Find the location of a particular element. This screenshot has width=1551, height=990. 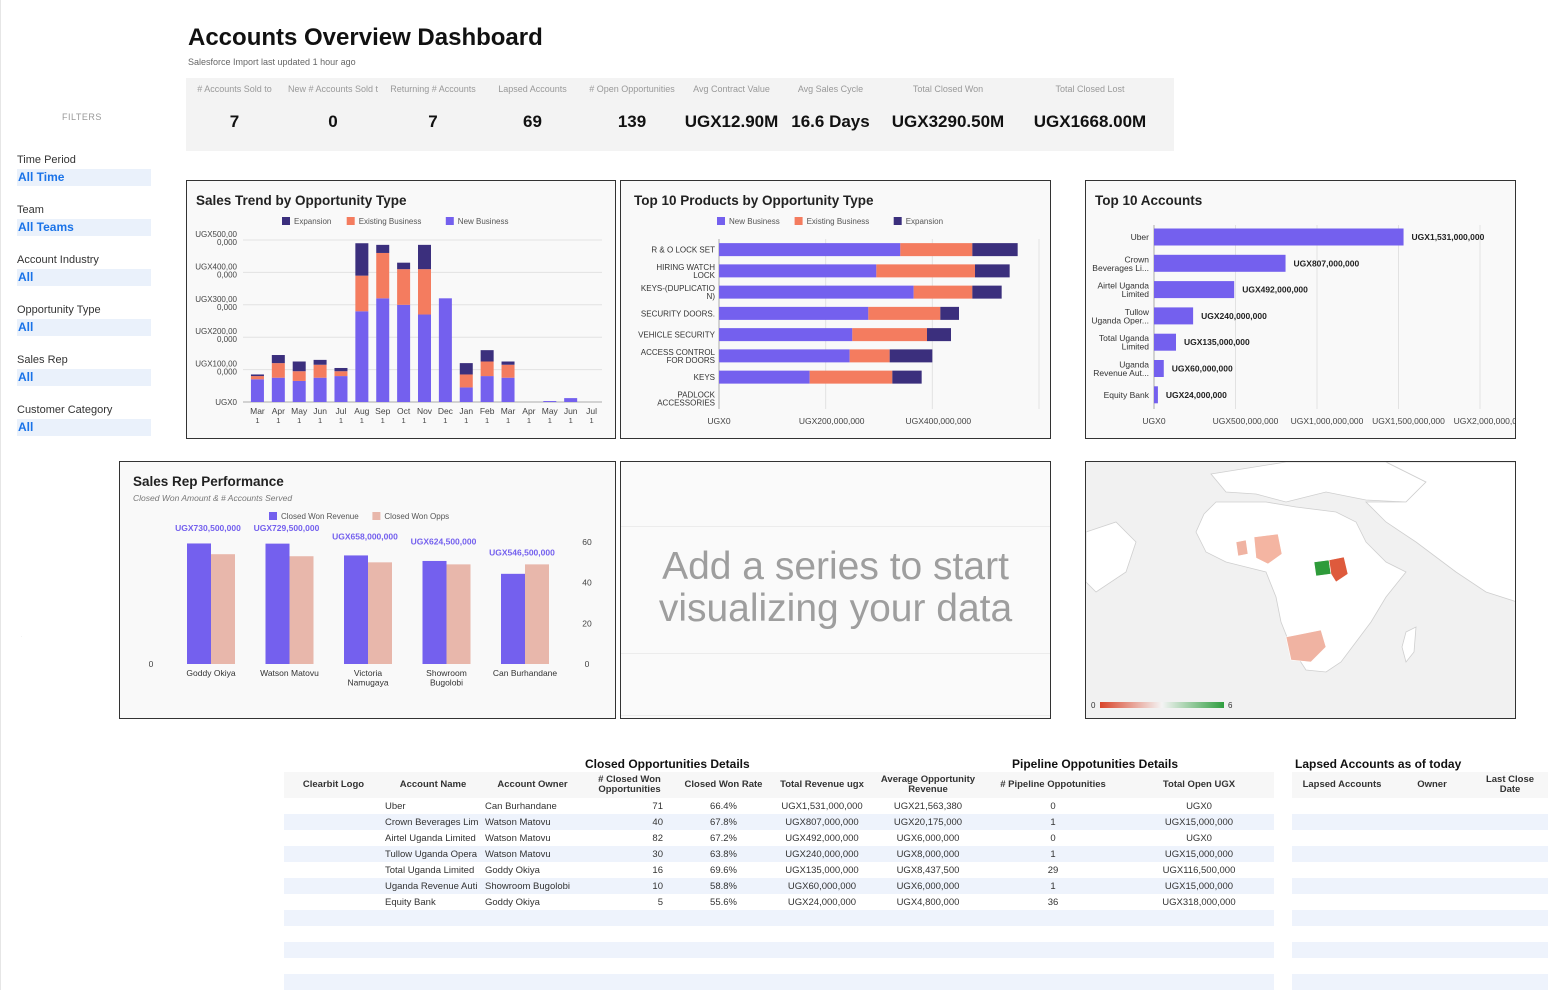

y-category-label: KEYS is located at coordinates (704, 377).